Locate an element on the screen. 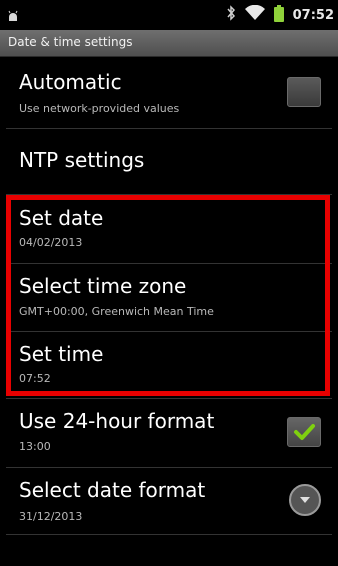 The width and height of the screenshot is (338, 566). ntp-title: NTP settings is located at coordinates (82, 160).